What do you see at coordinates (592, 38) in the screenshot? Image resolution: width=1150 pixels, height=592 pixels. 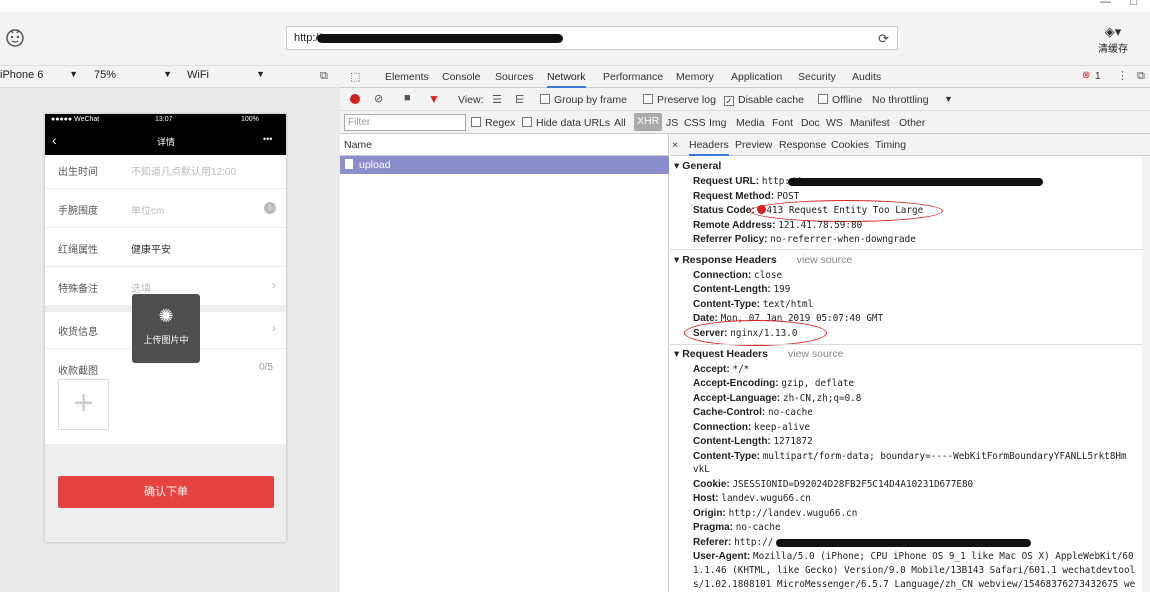 I see `url-input: http:// ⟳` at bounding box center [592, 38].